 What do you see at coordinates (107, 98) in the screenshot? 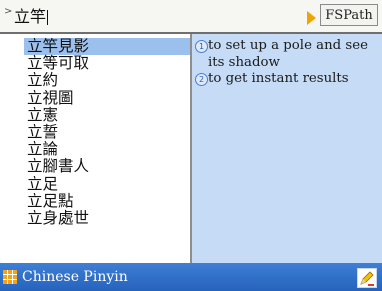
I see `list-item: 立視圖` at bounding box center [107, 98].